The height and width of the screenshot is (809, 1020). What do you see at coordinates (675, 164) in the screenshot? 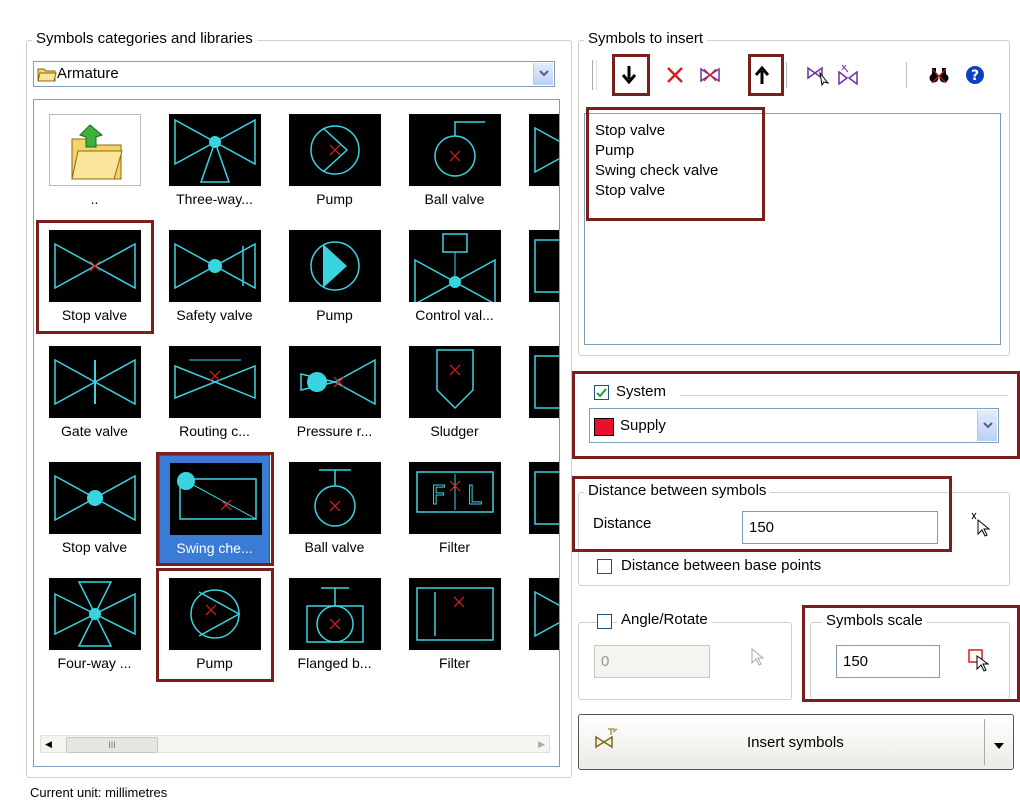
I see `highlight-list` at bounding box center [675, 164].